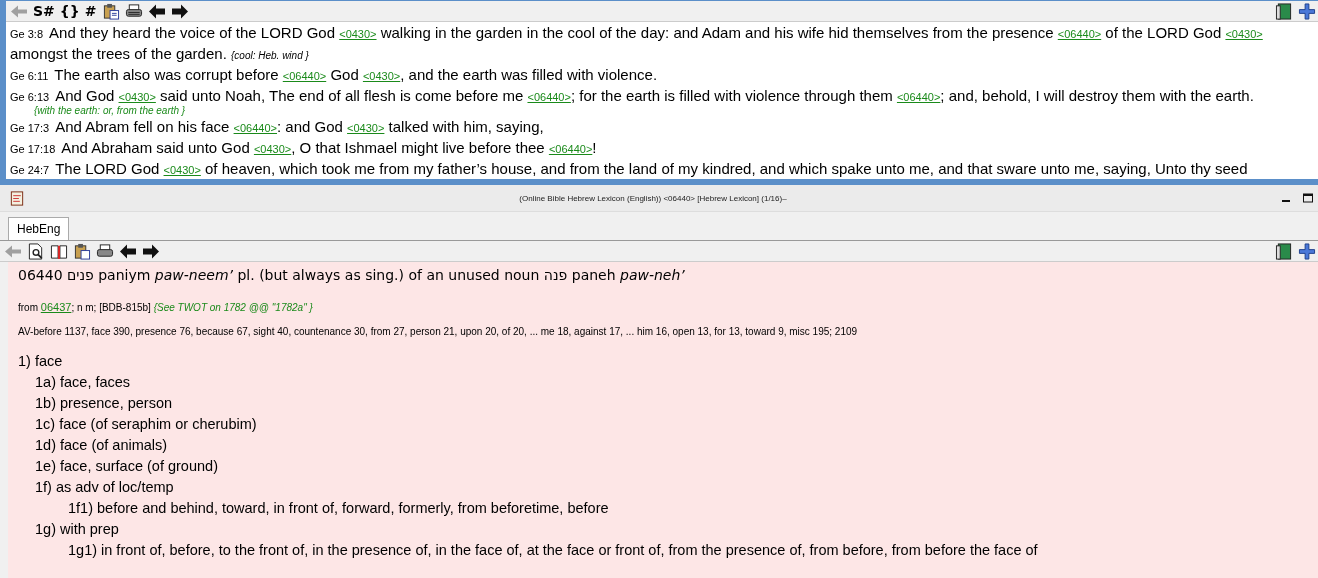  What do you see at coordinates (594, 147) in the screenshot?
I see `verse-text: !` at bounding box center [594, 147].